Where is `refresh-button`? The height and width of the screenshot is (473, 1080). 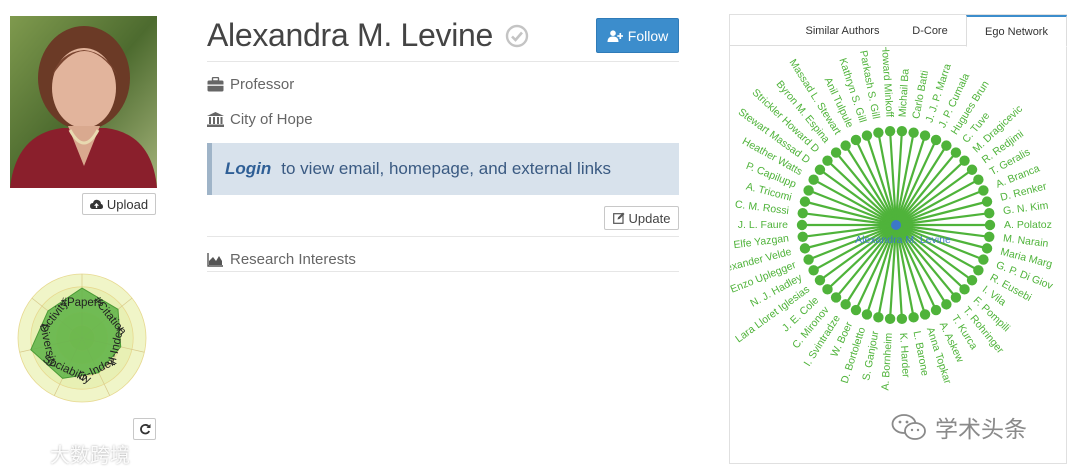 refresh-button is located at coordinates (144, 429).